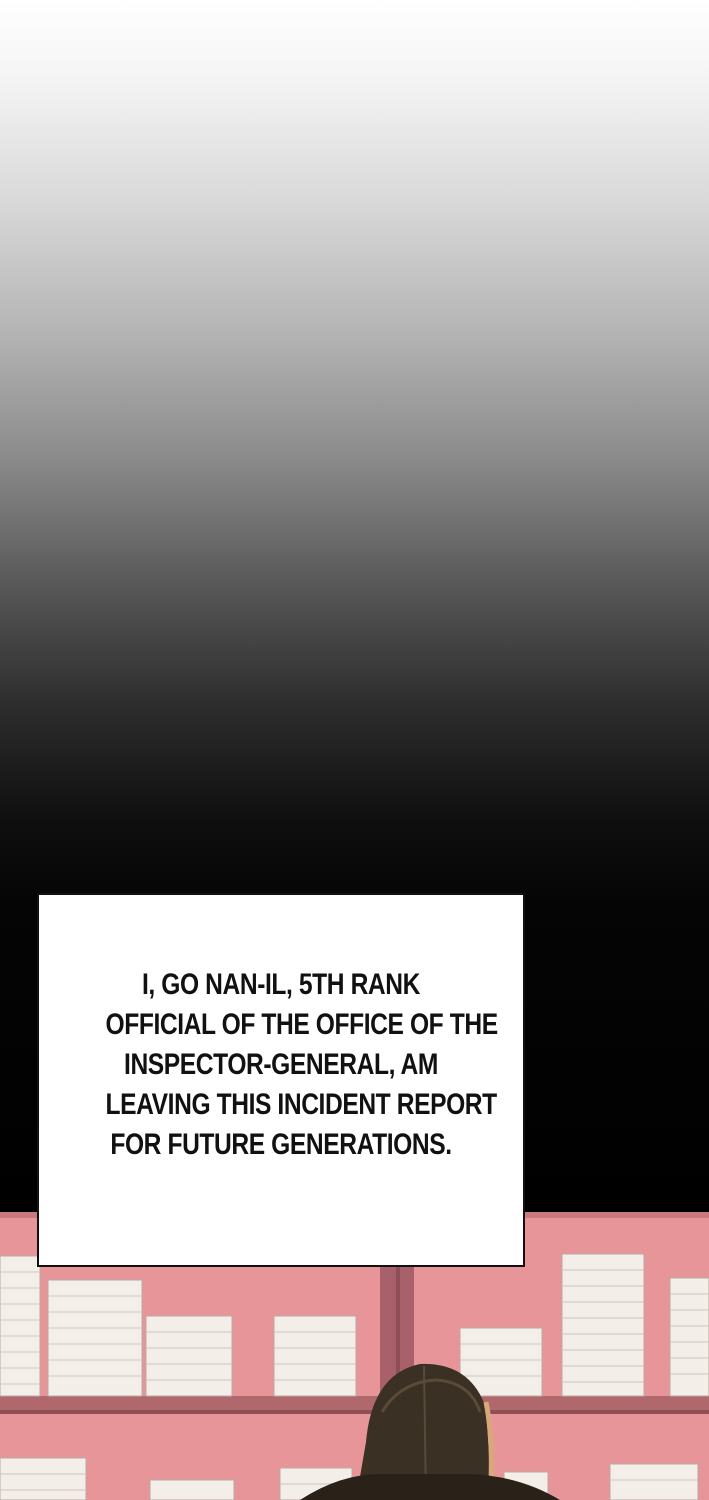  I want to click on caption-line: INSPECTOR-GENERAL, AM, so click(281, 1064).